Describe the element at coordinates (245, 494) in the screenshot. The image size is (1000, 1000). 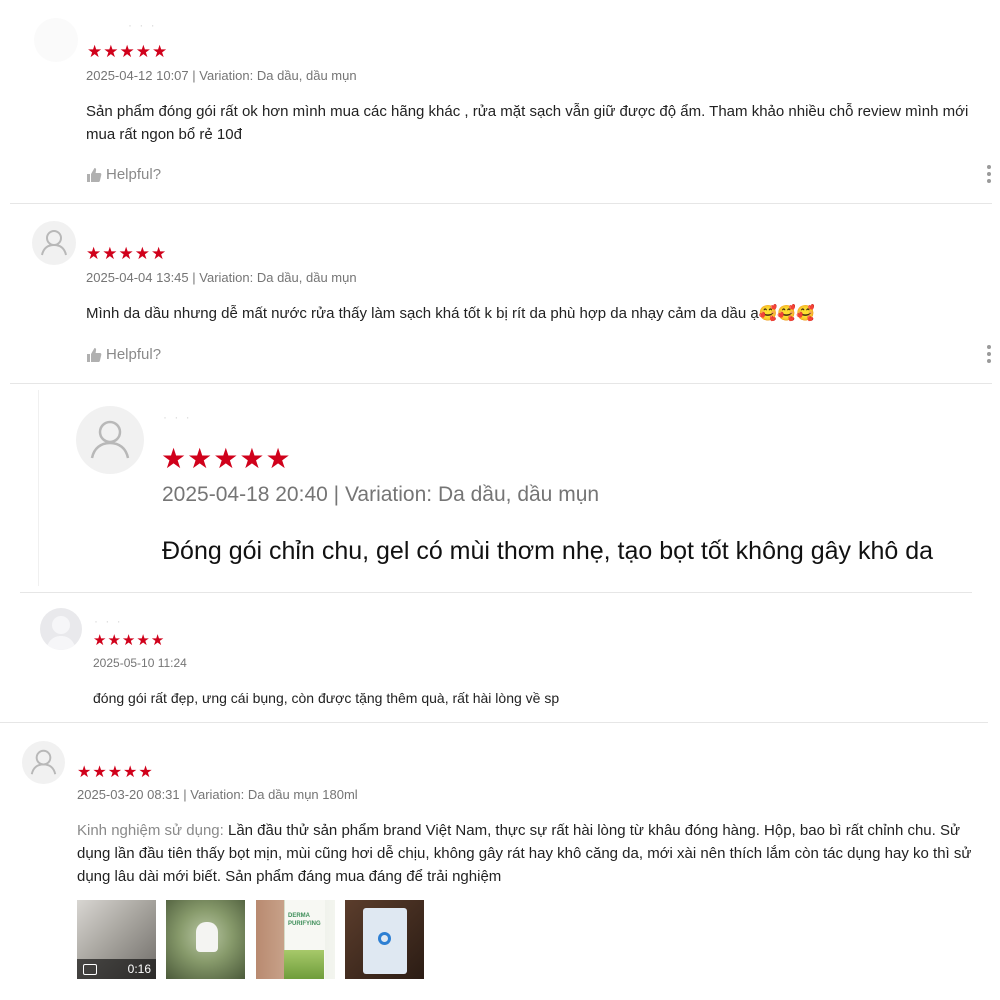
I see `review-date: 2025-04-18 20:40` at that location.